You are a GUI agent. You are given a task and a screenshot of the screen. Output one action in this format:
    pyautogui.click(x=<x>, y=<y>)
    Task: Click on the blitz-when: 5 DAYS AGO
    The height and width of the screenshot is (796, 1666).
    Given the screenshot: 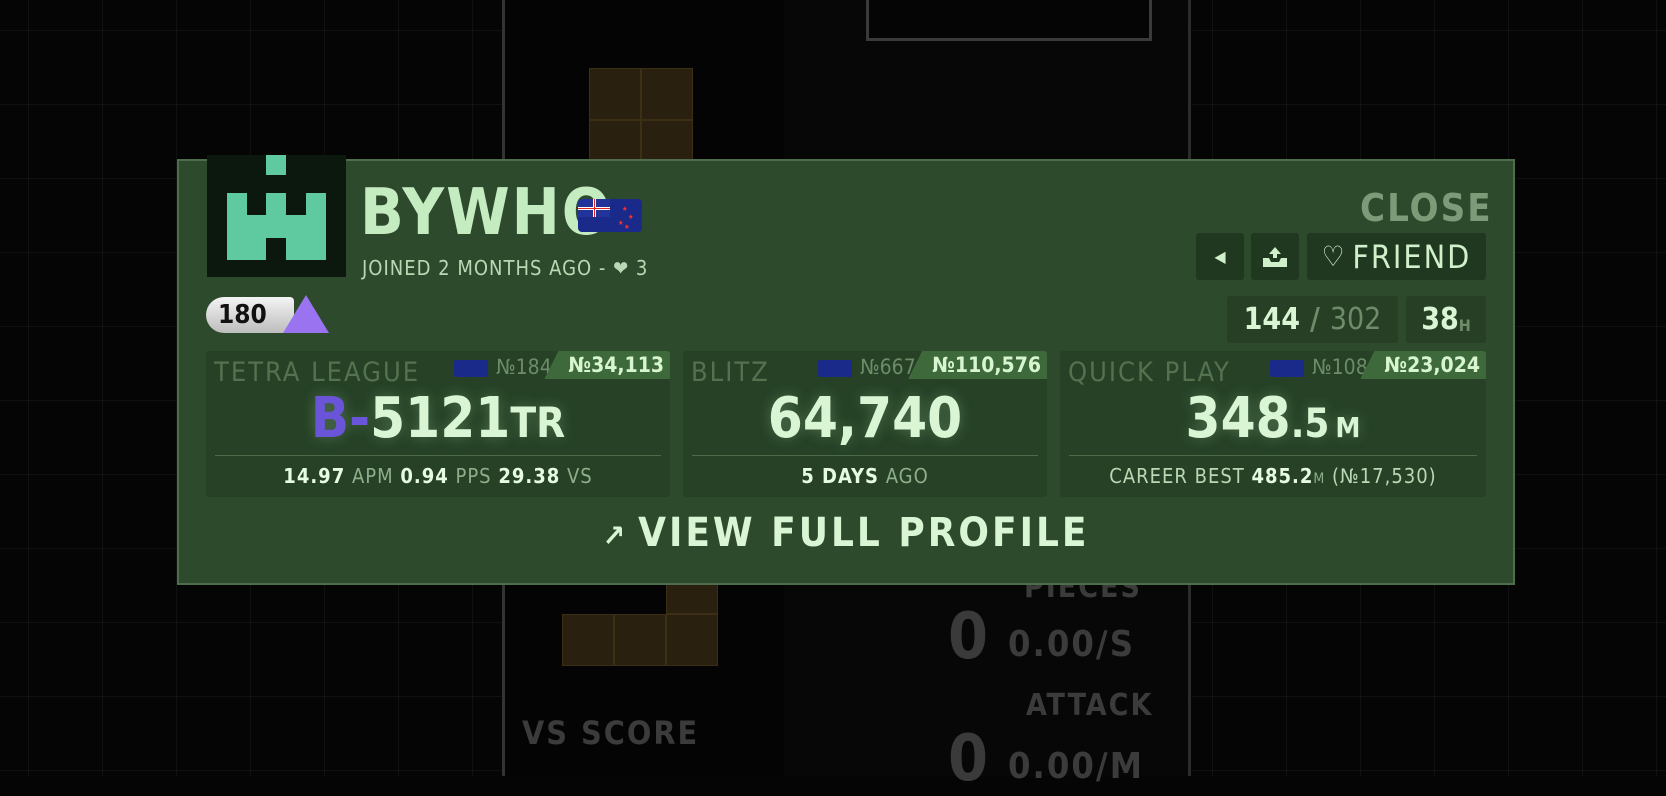 What is the action you would take?
    pyautogui.click(x=865, y=476)
    